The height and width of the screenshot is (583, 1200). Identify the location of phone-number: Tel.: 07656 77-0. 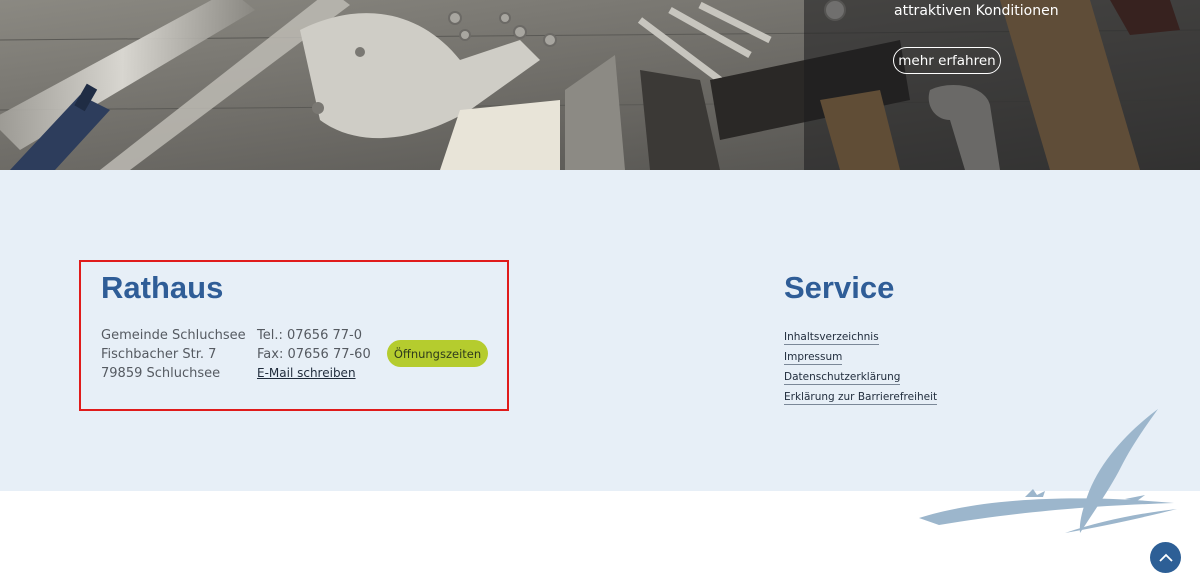
(314, 335).